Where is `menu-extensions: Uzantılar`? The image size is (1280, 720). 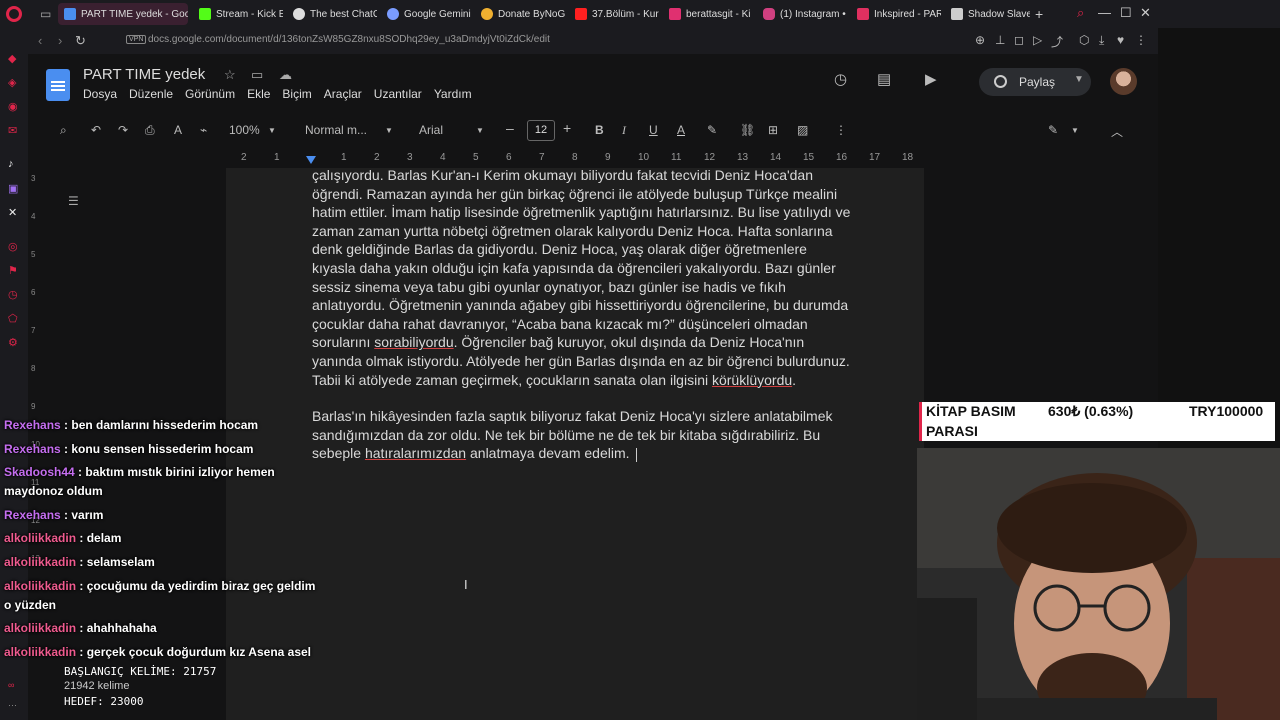 menu-extensions: Uzantılar is located at coordinates (398, 94).